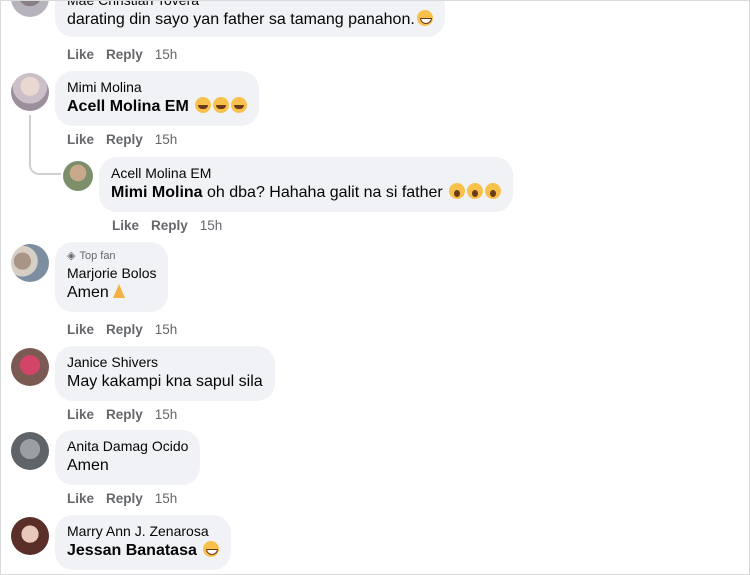 The image size is (750, 575). What do you see at coordinates (45, 145) in the screenshot?
I see `reply-thread-line` at bounding box center [45, 145].